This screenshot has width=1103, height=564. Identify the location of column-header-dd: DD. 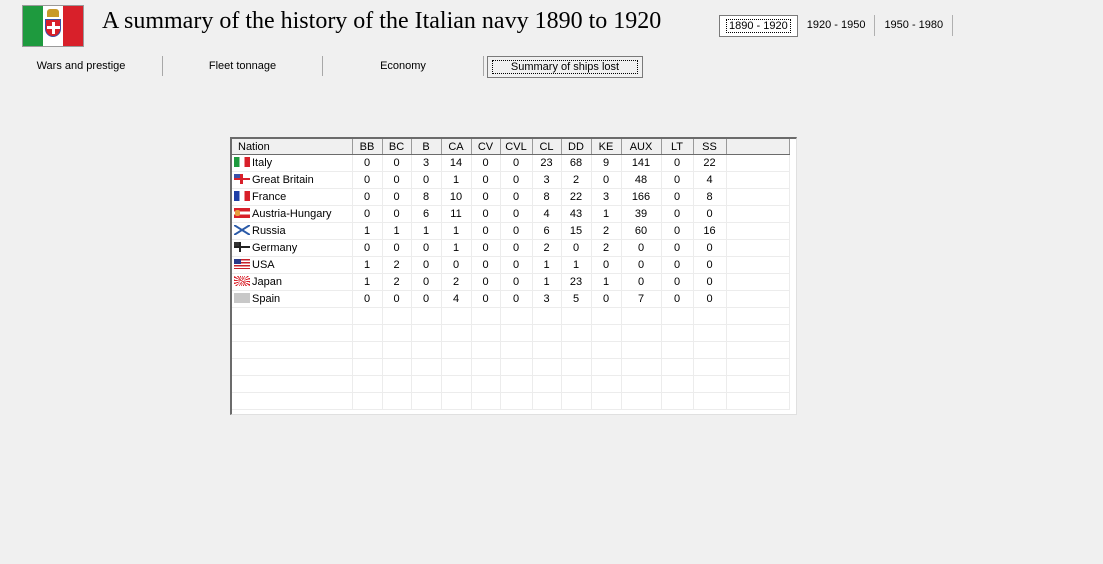
(576, 147).